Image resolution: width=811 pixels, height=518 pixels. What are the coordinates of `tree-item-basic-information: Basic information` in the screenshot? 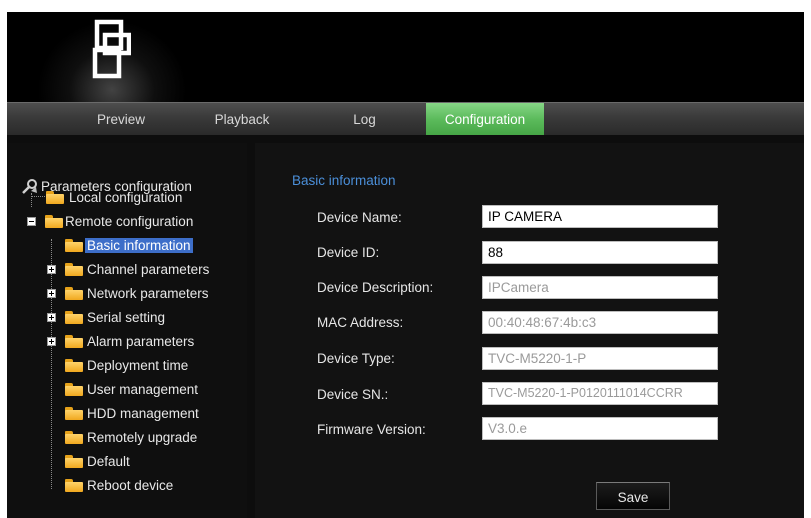 It's located at (139, 246).